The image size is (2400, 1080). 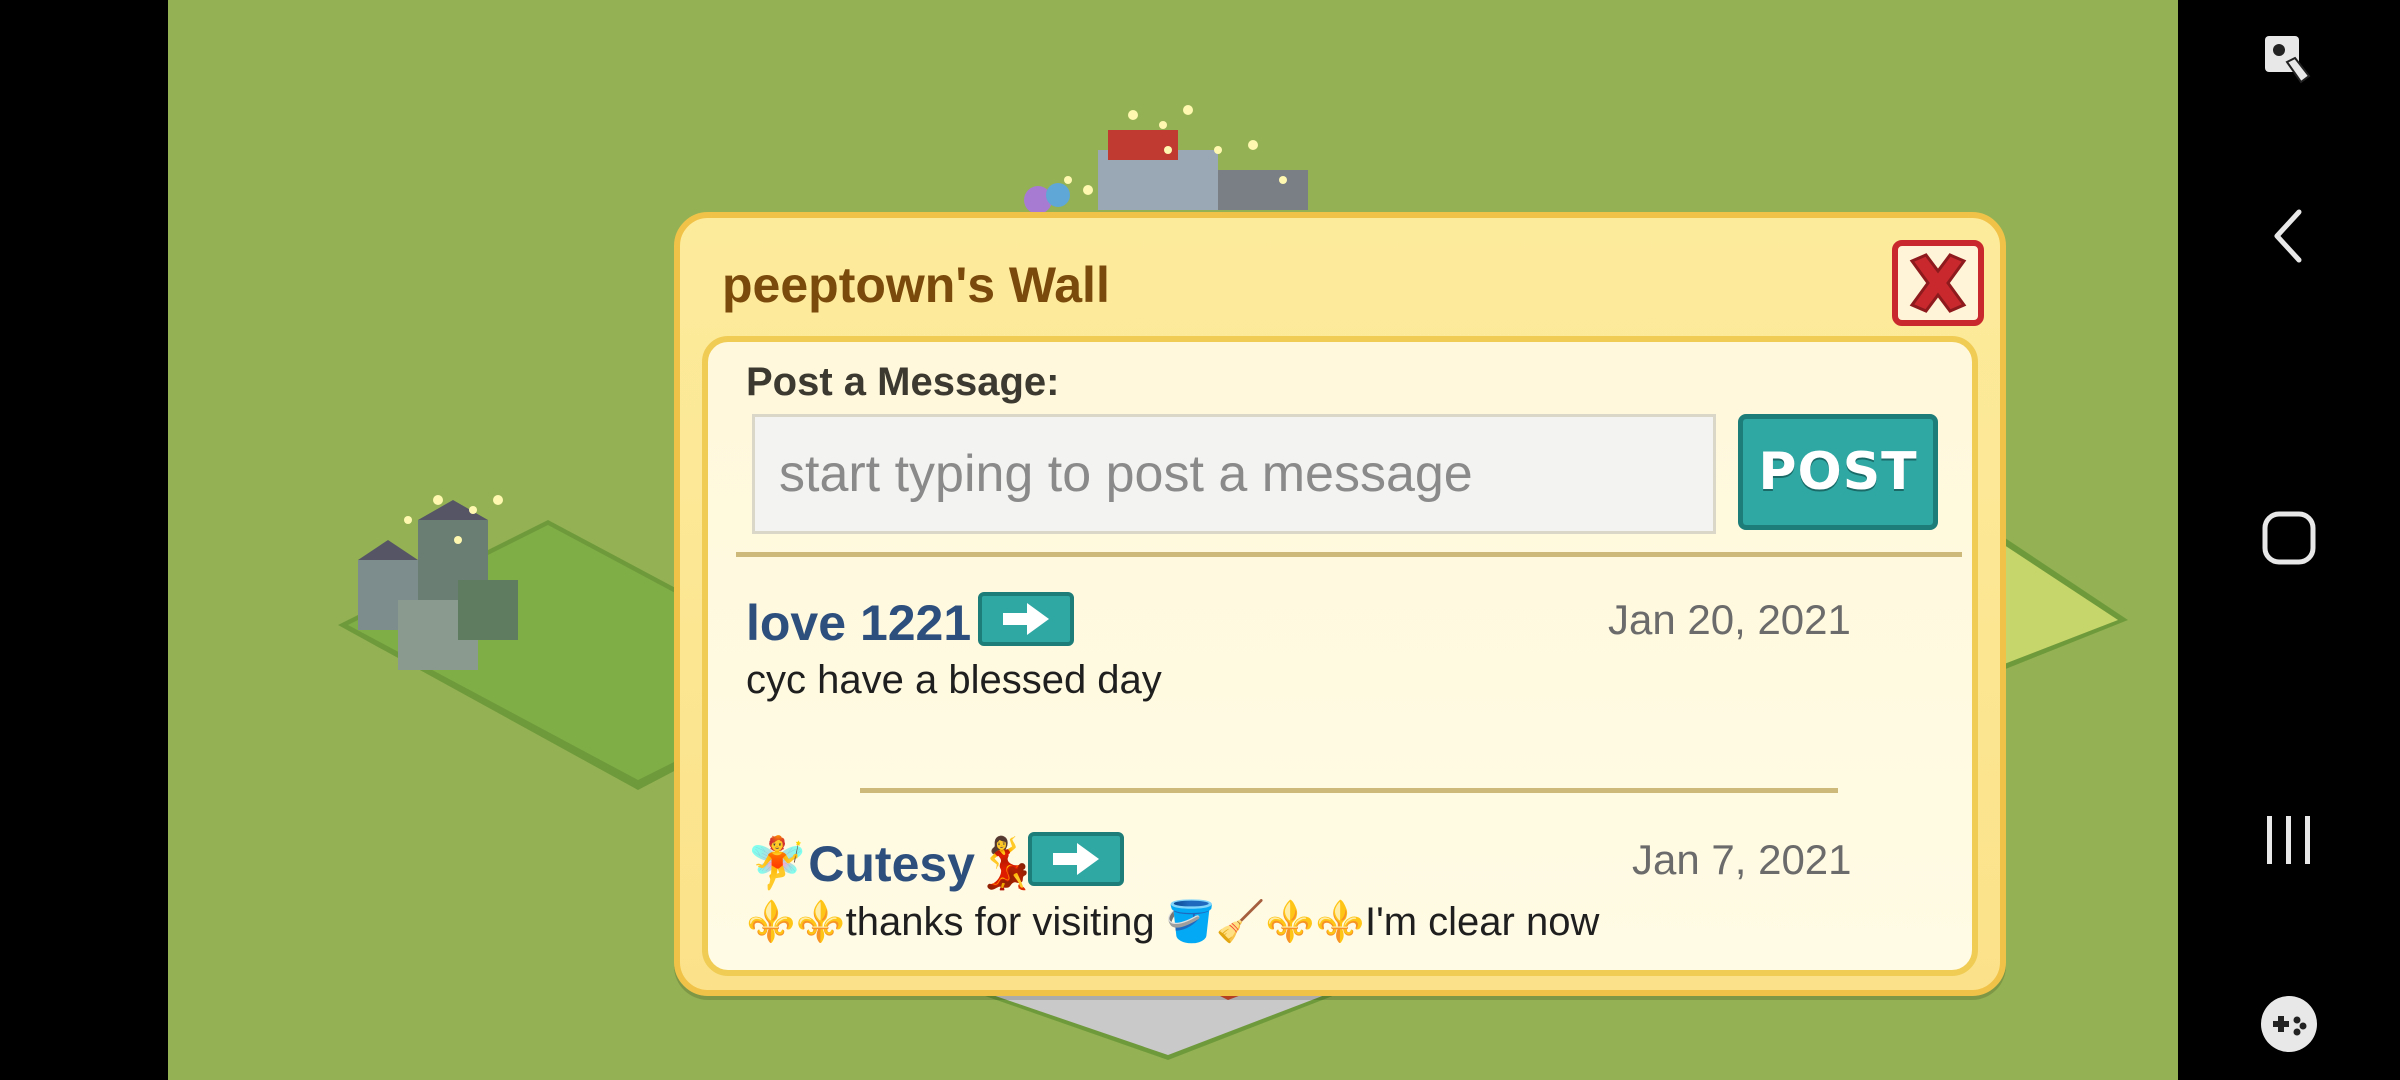 I want to click on screen-touch-button, so click(x=2289, y=60).